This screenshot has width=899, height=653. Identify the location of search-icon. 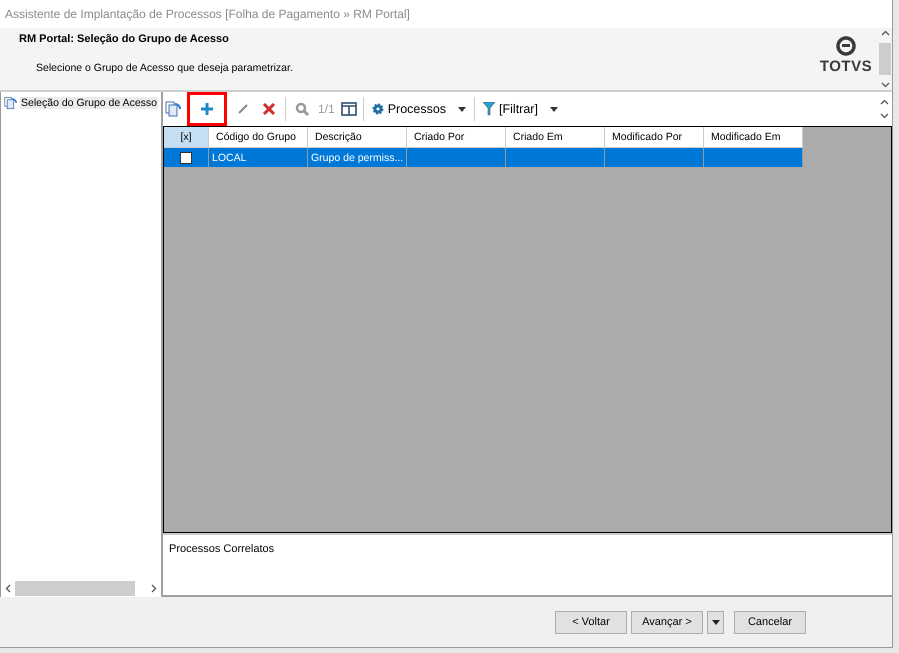
(302, 109).